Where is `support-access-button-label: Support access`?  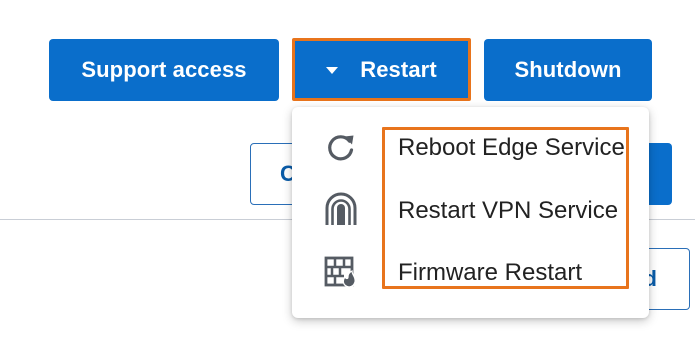 support-access-button-label: Support access is located at coordinates (164, 69).